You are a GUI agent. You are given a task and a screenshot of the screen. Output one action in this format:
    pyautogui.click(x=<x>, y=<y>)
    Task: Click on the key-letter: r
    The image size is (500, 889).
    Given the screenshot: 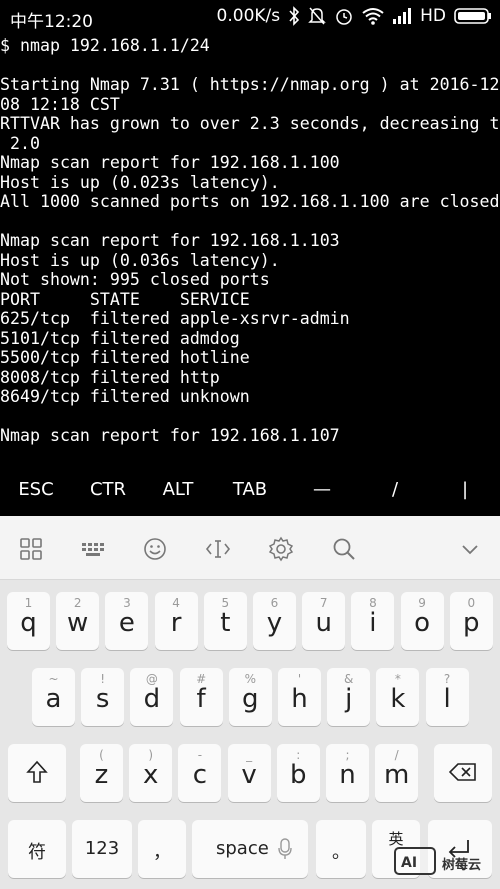 What is the action you would take?
    pyautogui.click(x=176, y=623)
    